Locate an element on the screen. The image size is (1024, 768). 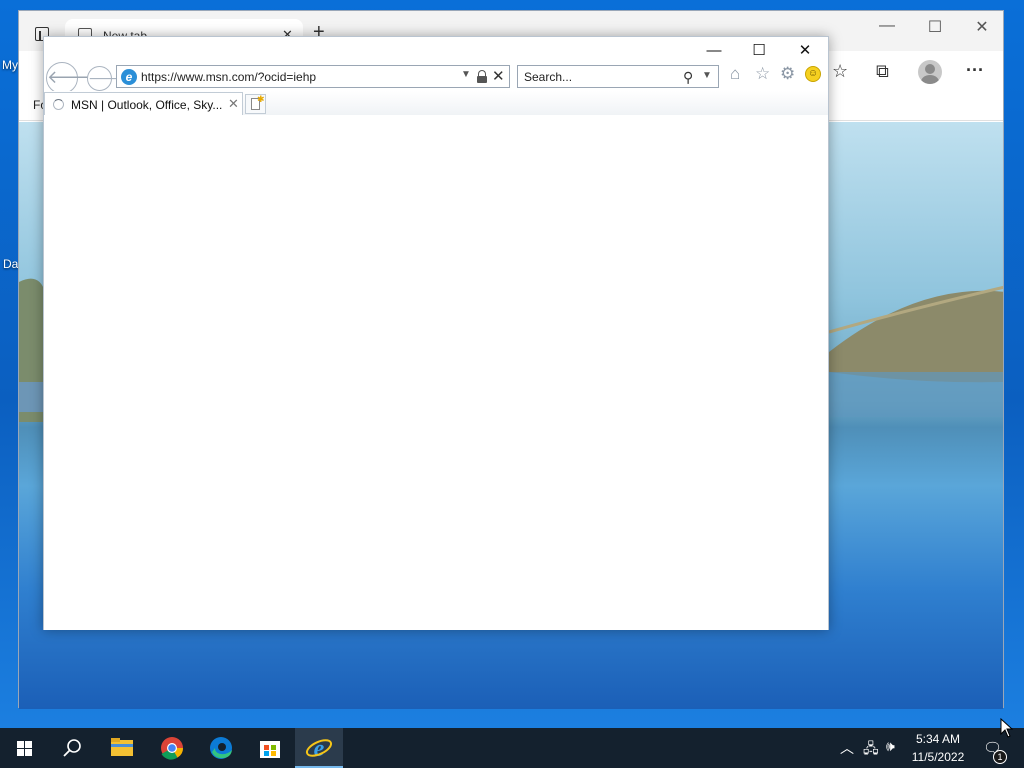
ie-tab-close-button: ✕ is located at coordinates (233, 104).